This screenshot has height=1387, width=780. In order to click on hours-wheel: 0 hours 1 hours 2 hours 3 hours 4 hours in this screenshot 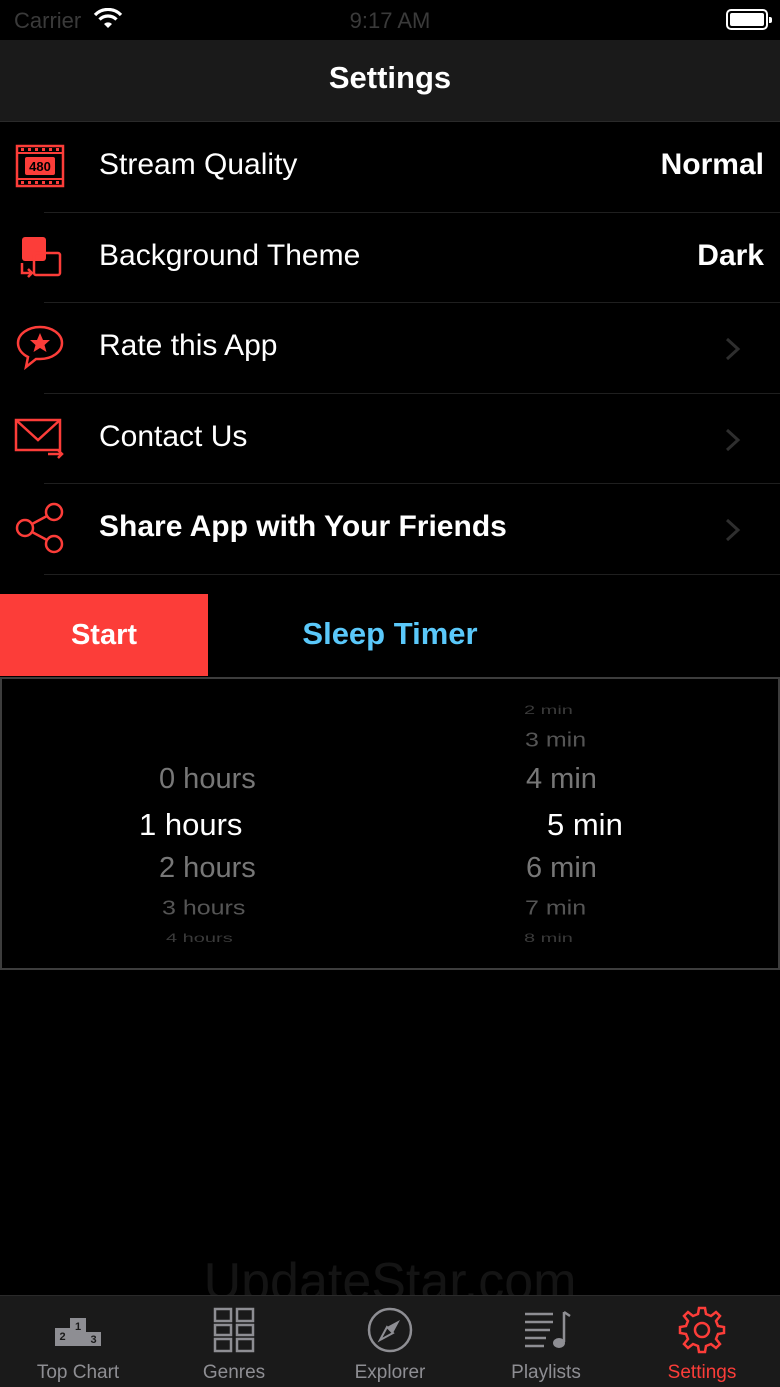, I will do `click(217, 823)`.